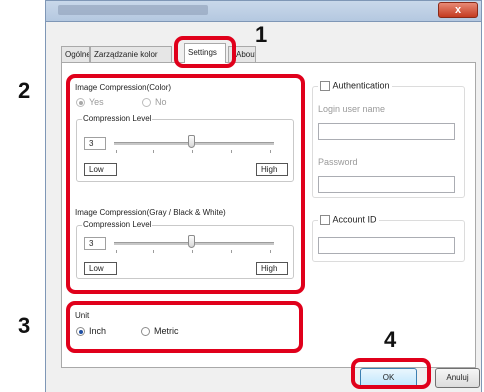 This screenshot has height=392, width=484. I want to click on account-checkbox, so click(325, 219).